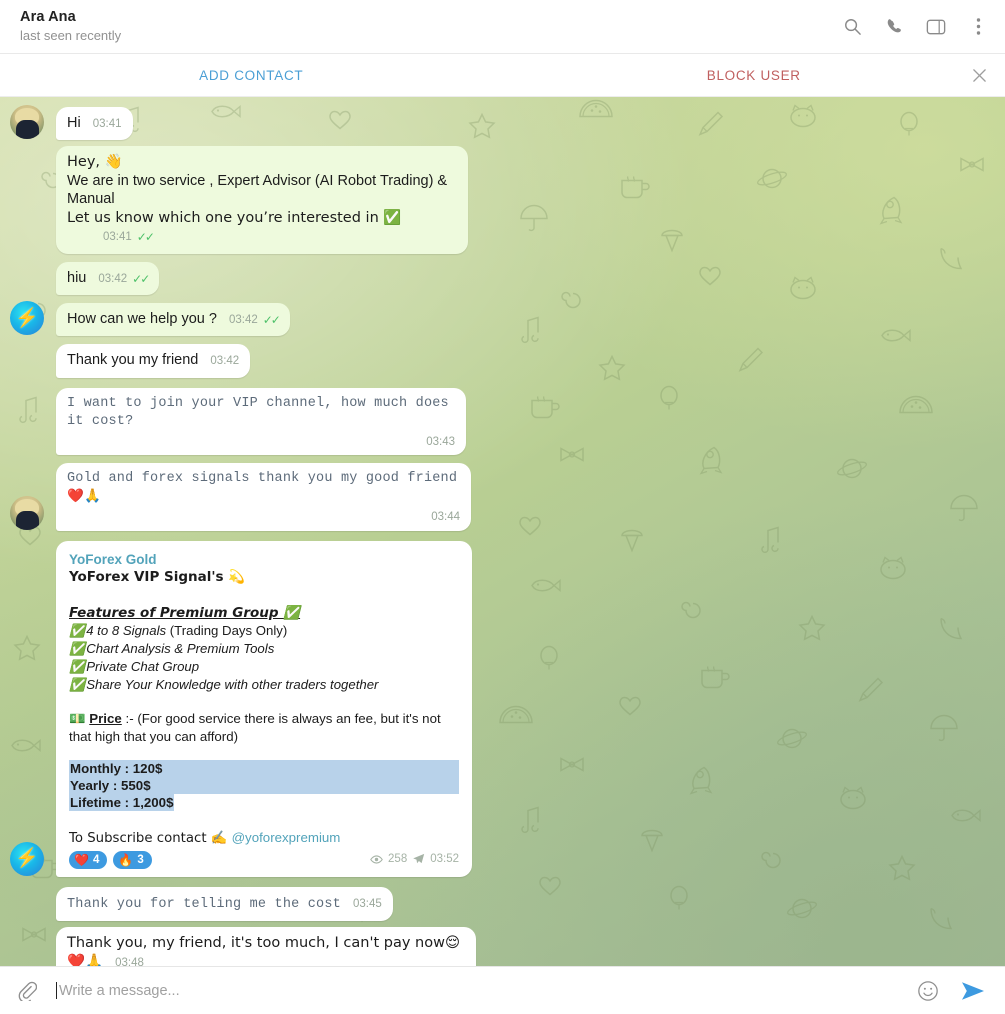 The image size is (1005, 1014). I want to click on message-meta: 03:45, so click(367, 904).